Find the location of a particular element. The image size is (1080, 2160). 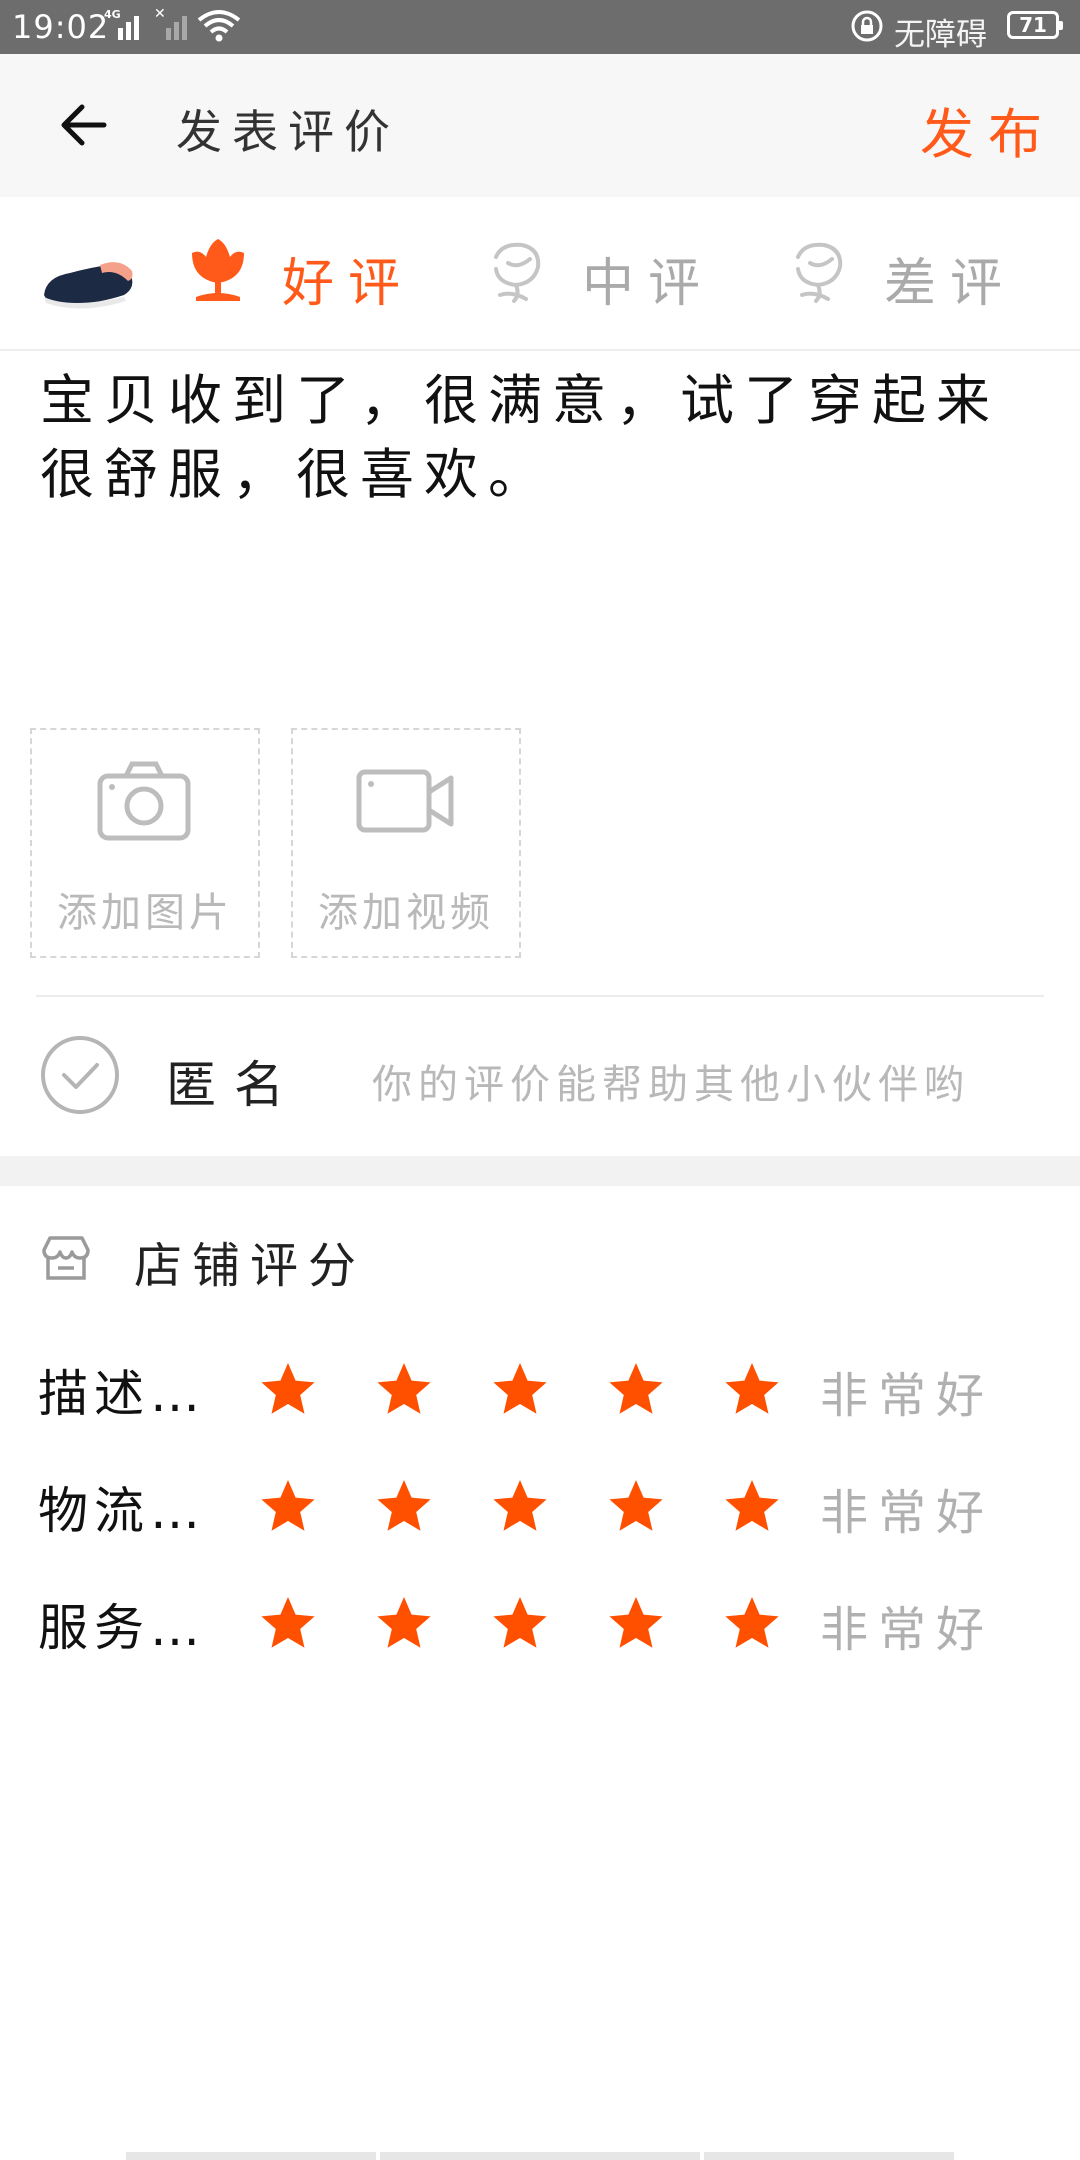

tab-good-review: 好评 is located at coordinates (296, 274).